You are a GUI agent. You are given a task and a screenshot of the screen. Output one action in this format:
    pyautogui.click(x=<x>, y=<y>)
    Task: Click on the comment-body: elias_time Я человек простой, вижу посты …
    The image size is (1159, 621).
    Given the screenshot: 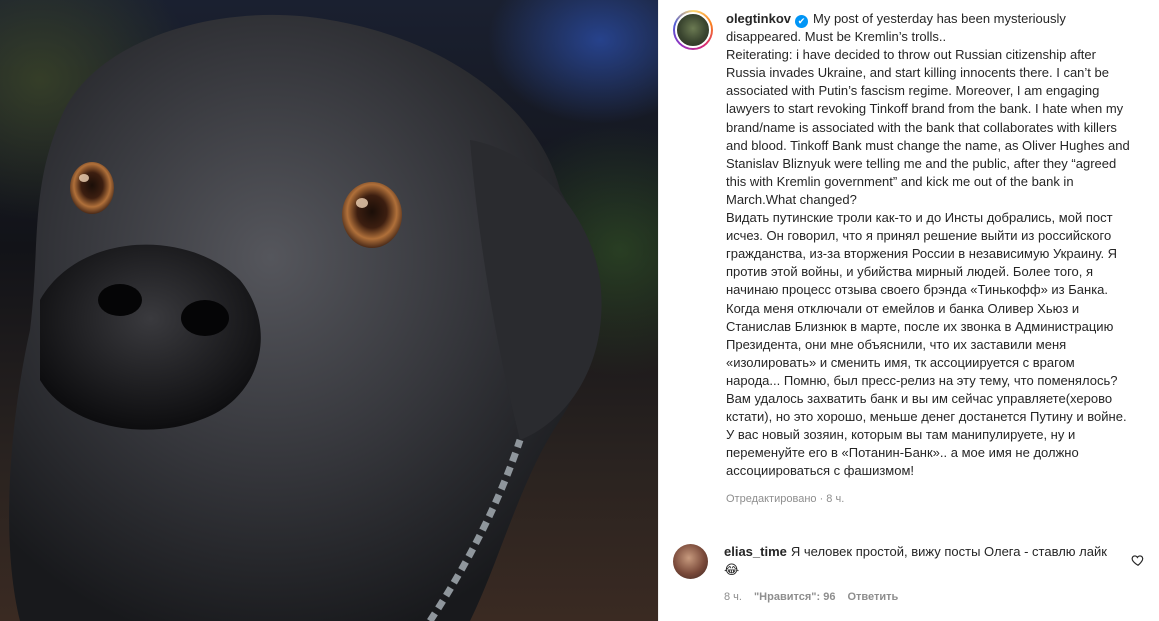 What is the action you would take?
    pyautogui.click(x=924, y=561)
    